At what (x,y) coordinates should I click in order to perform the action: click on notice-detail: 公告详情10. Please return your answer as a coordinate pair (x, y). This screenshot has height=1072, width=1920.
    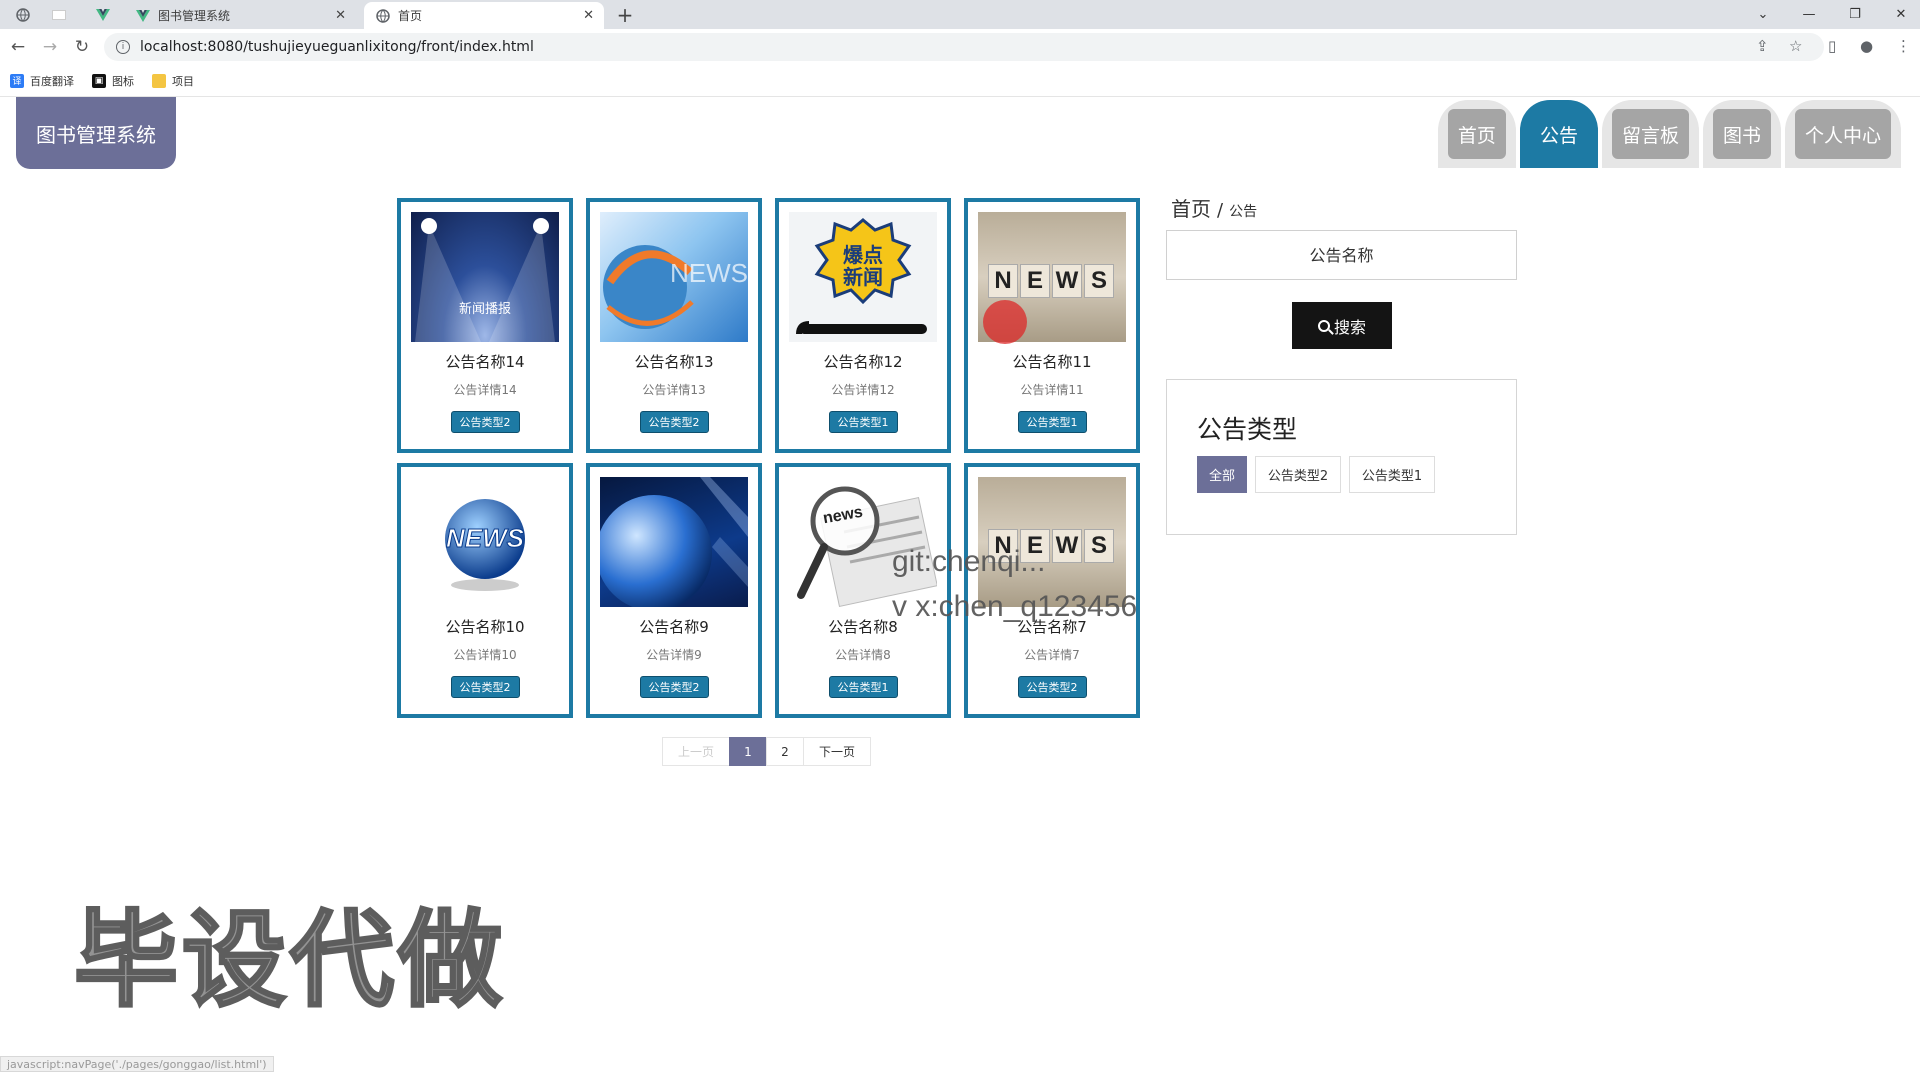
    Looking at the image, I should click on (485, 655).